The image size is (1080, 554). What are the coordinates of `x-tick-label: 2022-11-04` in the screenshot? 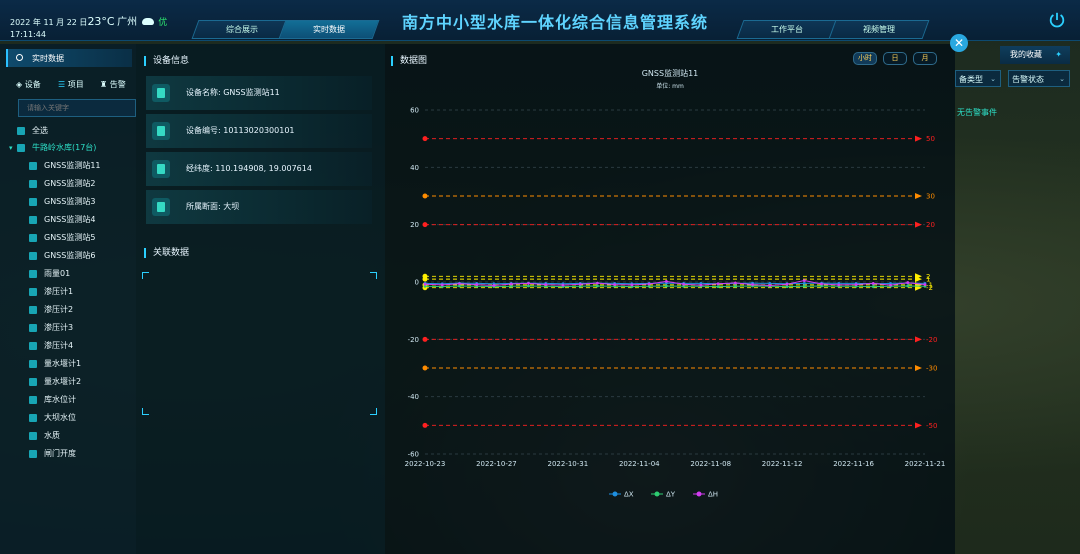 It's located at (639, 464).